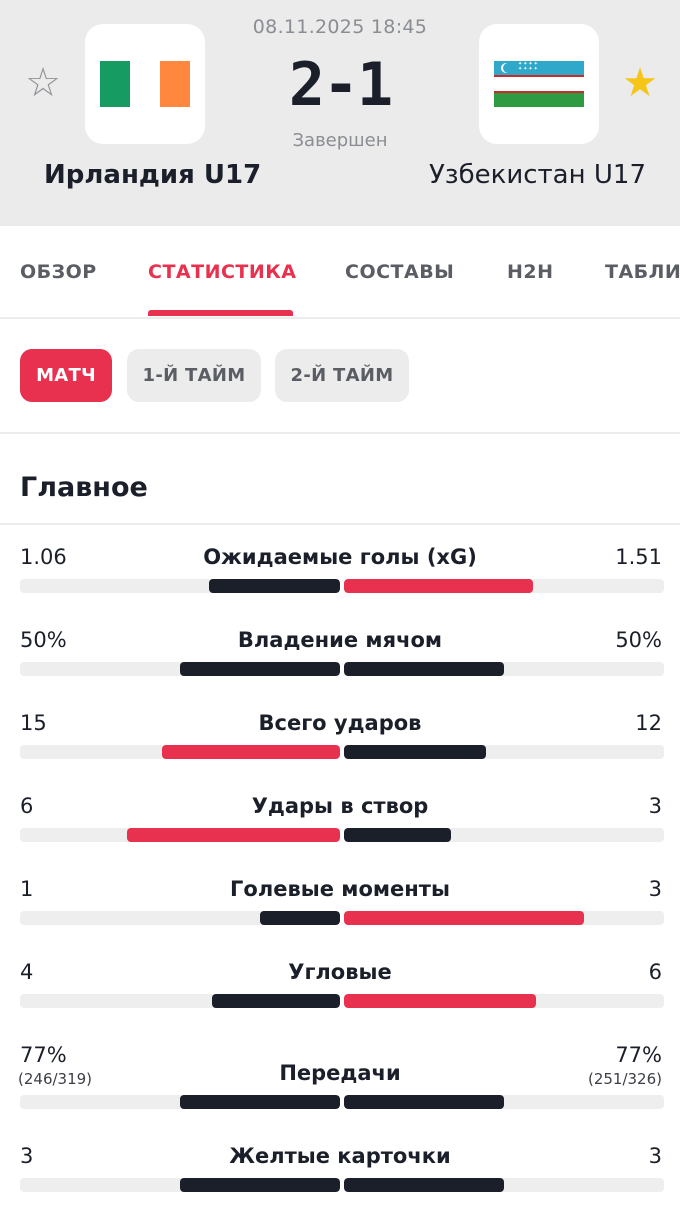 The height and width of the screenshot is (1212, 680). Describe the element at coordinates (340, 889) in the screenshot. I see `stat-label: Голевые моменты` at that location.